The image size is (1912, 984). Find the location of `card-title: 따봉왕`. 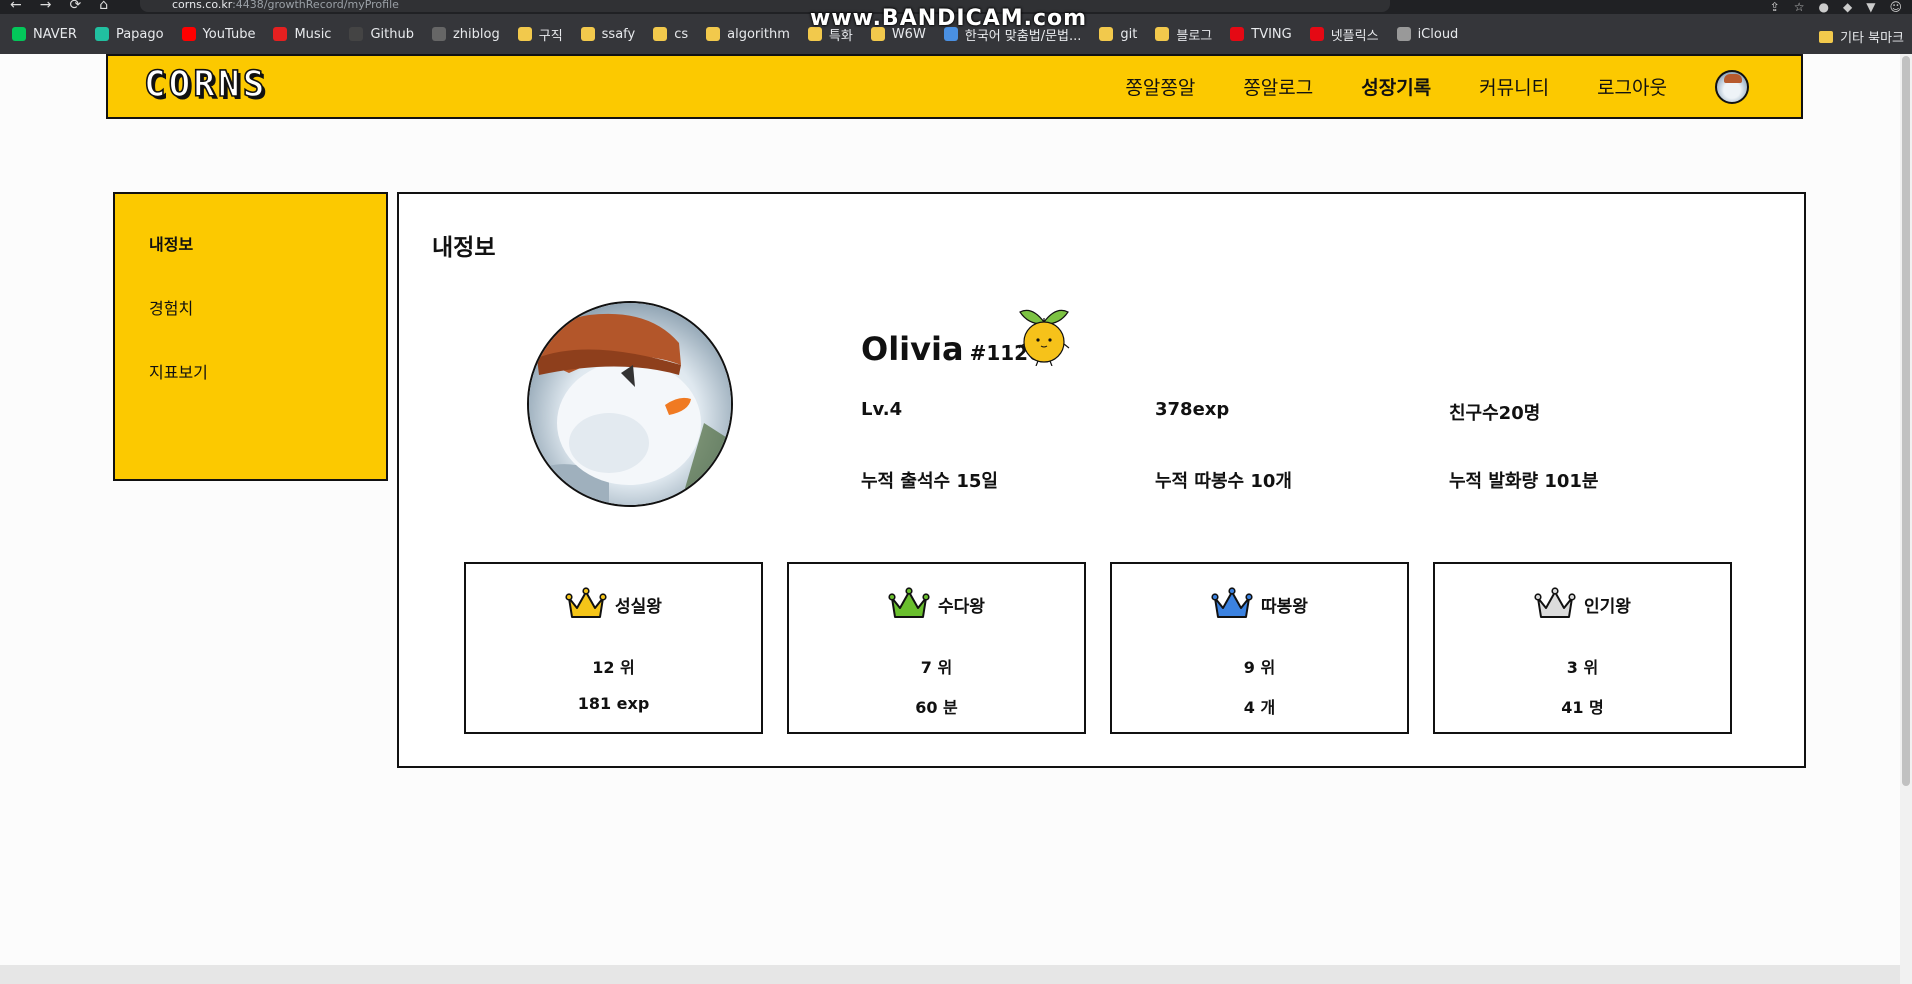

card-title: 따봉왕 is located at coordinates (1284, 606).